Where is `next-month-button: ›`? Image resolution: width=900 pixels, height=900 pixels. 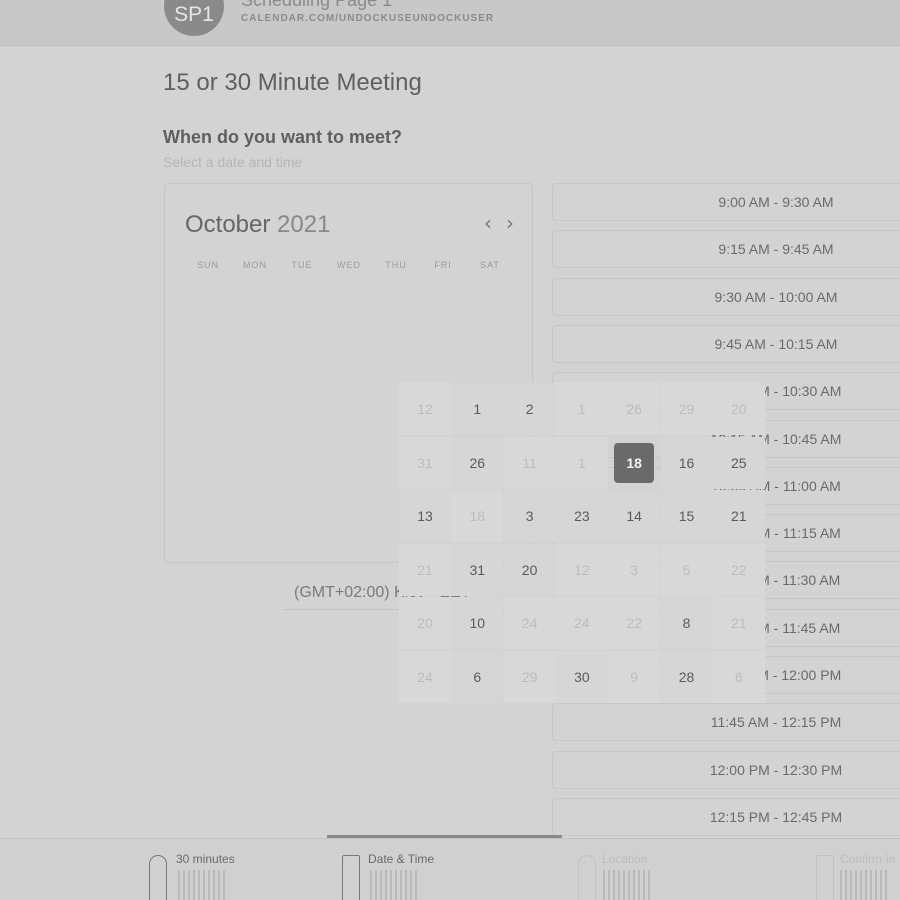
next-month-button: › is located at coordinates (510, 224).